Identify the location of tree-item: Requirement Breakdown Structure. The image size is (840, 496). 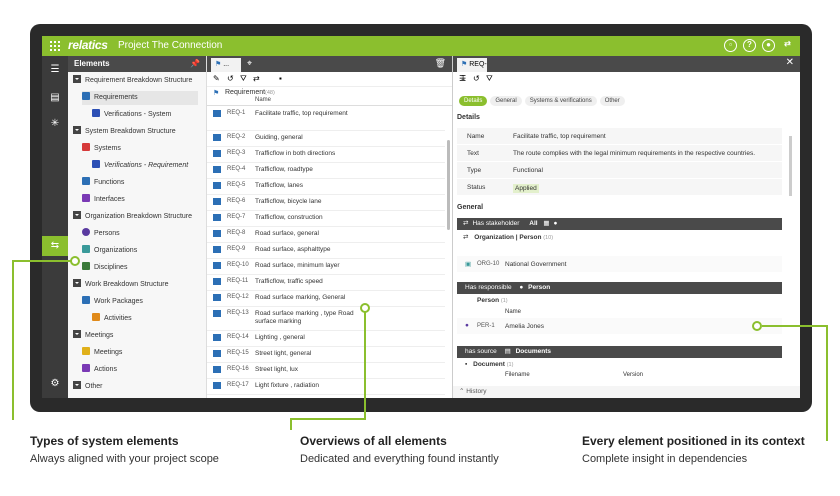
(135, 81).